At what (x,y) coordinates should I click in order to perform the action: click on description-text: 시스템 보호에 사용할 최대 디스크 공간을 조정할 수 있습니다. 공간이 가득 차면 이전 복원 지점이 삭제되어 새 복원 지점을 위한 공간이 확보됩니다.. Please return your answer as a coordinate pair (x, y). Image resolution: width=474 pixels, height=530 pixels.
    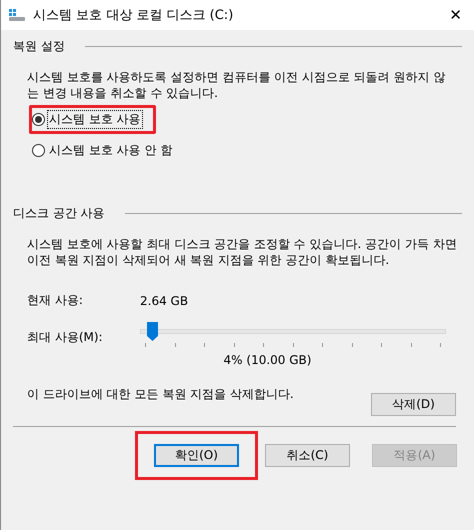
    Looking at the image, I should click on (242, 252).